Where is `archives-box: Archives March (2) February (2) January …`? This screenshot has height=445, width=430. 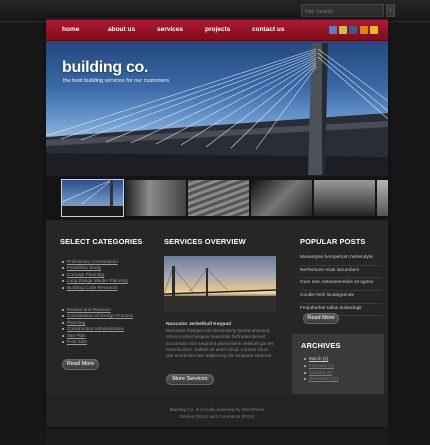
archives-box: Archives March (2) February (2) January … is located at coordinates (338, 364).